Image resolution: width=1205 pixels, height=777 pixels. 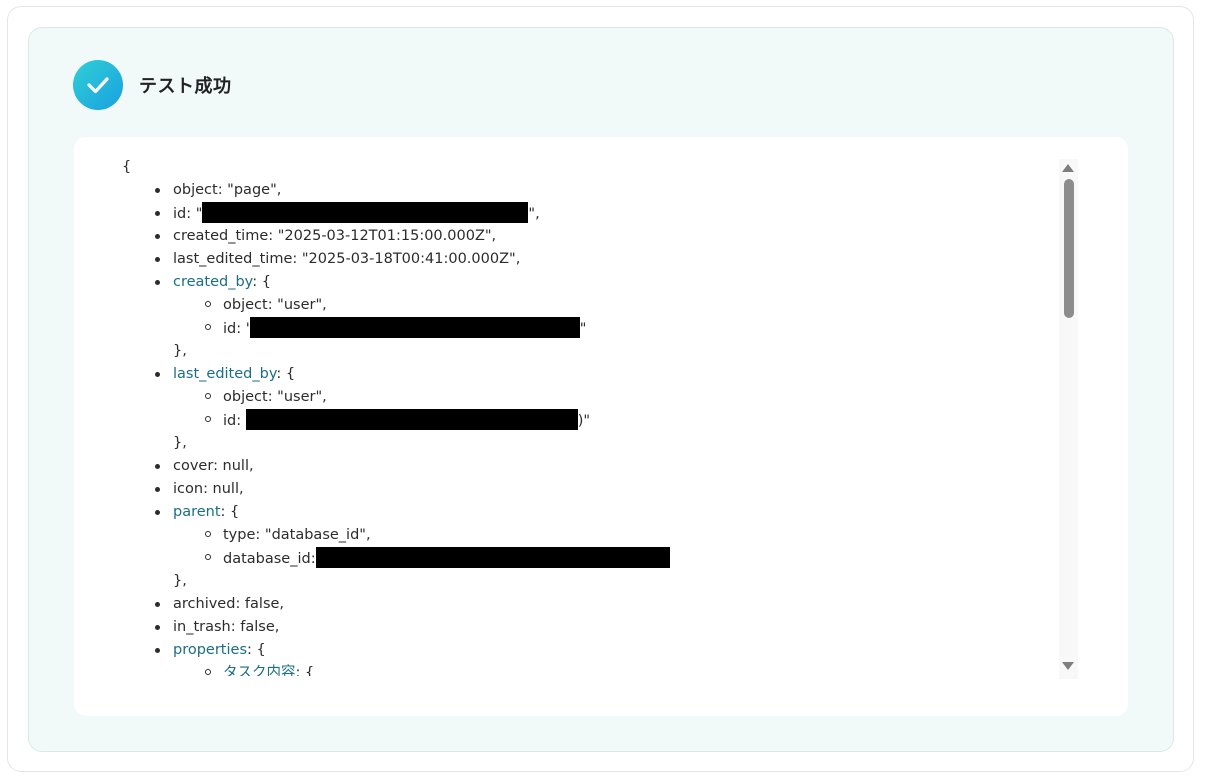 I want to click on json-line: id: " ",, so click(x=347, y=214).